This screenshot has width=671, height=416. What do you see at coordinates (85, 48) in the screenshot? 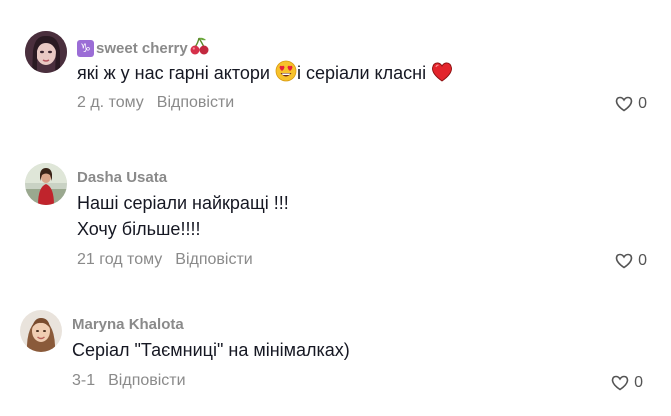
I see `capricorn-icon: ♑` at bounding box center [85, 48].